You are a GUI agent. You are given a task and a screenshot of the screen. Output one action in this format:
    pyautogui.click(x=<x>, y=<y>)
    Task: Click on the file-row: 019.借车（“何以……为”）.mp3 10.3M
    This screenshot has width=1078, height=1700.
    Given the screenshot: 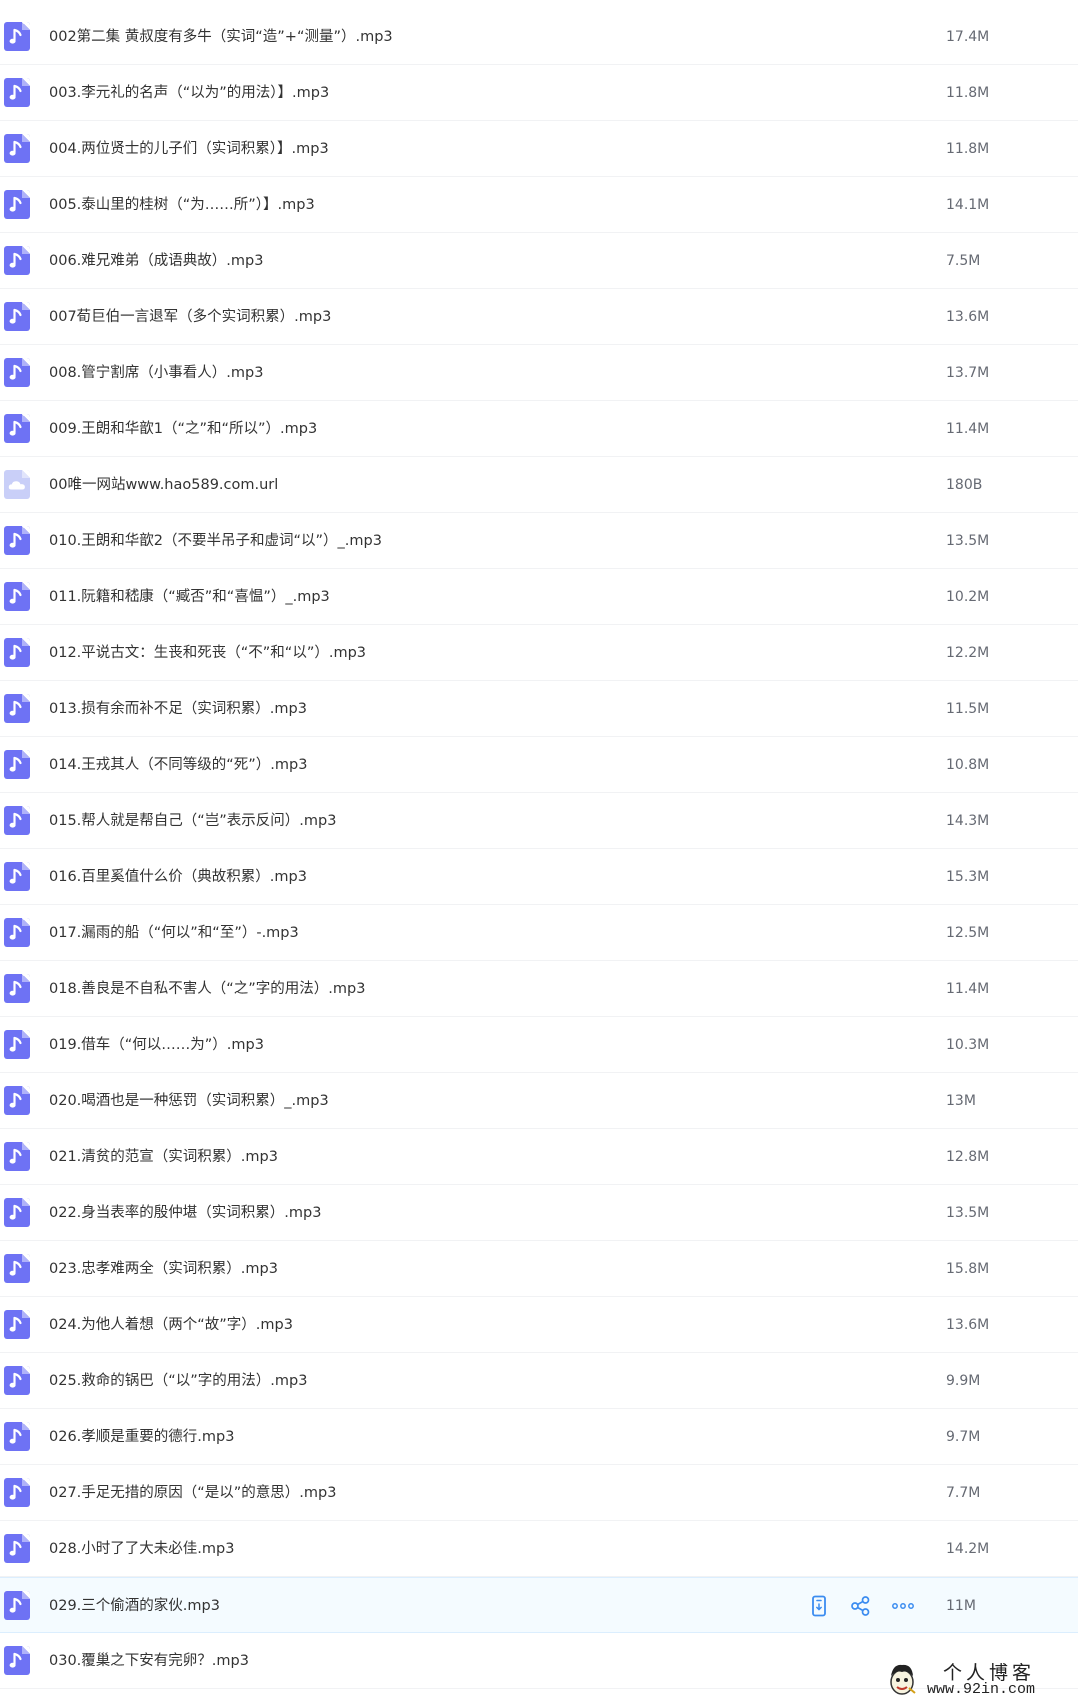 What is the action you would take?
    pyautogui.click(x=539, y=1045)
    